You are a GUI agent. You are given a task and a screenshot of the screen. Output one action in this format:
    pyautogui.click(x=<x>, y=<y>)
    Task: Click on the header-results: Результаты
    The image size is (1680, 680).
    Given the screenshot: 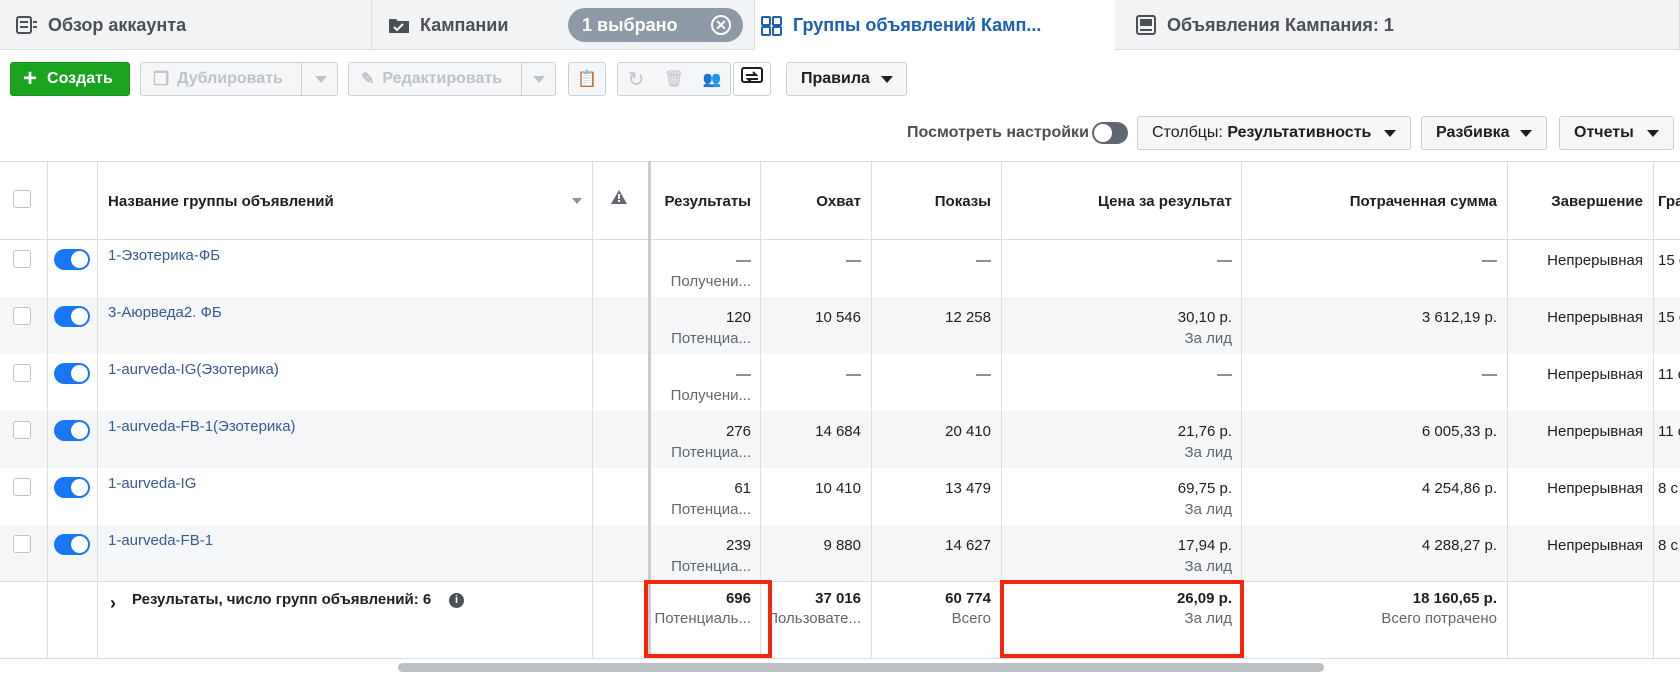 What is the action you would take?
    pyautogui.click(x=708, y=201)
    